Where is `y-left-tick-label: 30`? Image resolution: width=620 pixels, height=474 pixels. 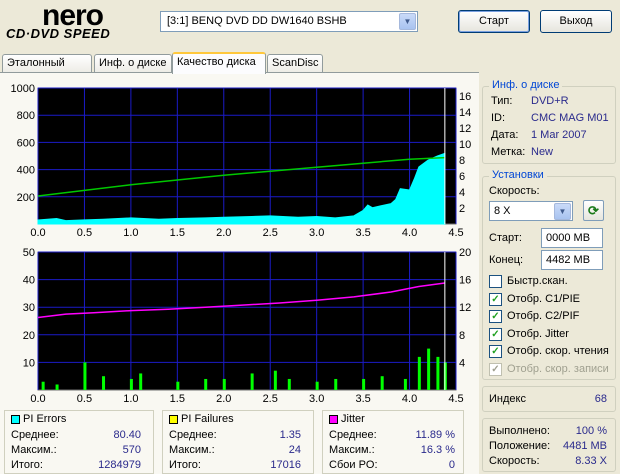 y-left-tick-label: 30 is located at coordinates (29, 308).